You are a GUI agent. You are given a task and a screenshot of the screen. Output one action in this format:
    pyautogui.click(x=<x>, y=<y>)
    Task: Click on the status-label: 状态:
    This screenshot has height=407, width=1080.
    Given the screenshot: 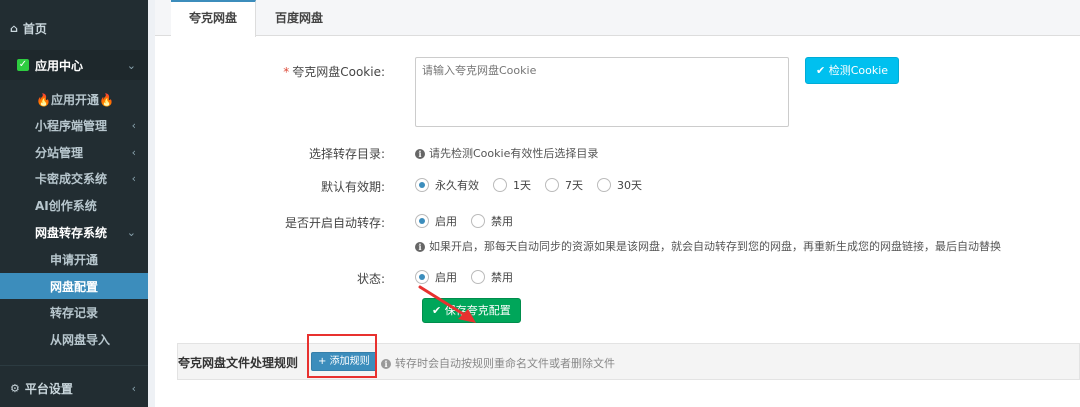 What is the action you would take?
    pyautogui.click(x=370, y=279)
    